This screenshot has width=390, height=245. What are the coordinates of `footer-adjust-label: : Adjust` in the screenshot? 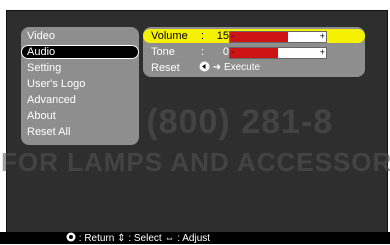 It's located at (194, 238).